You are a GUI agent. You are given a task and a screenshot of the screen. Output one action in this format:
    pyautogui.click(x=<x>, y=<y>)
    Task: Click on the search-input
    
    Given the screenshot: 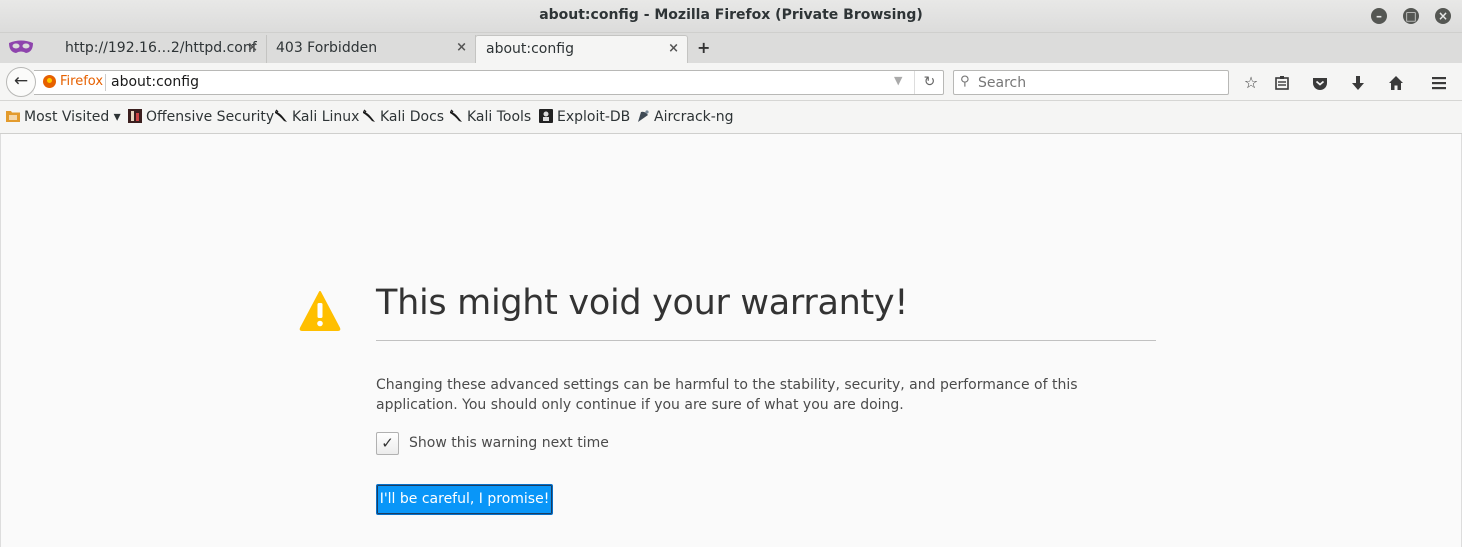 What is the action you would take?
    pyautogui.click(x=1098, y=82)
    